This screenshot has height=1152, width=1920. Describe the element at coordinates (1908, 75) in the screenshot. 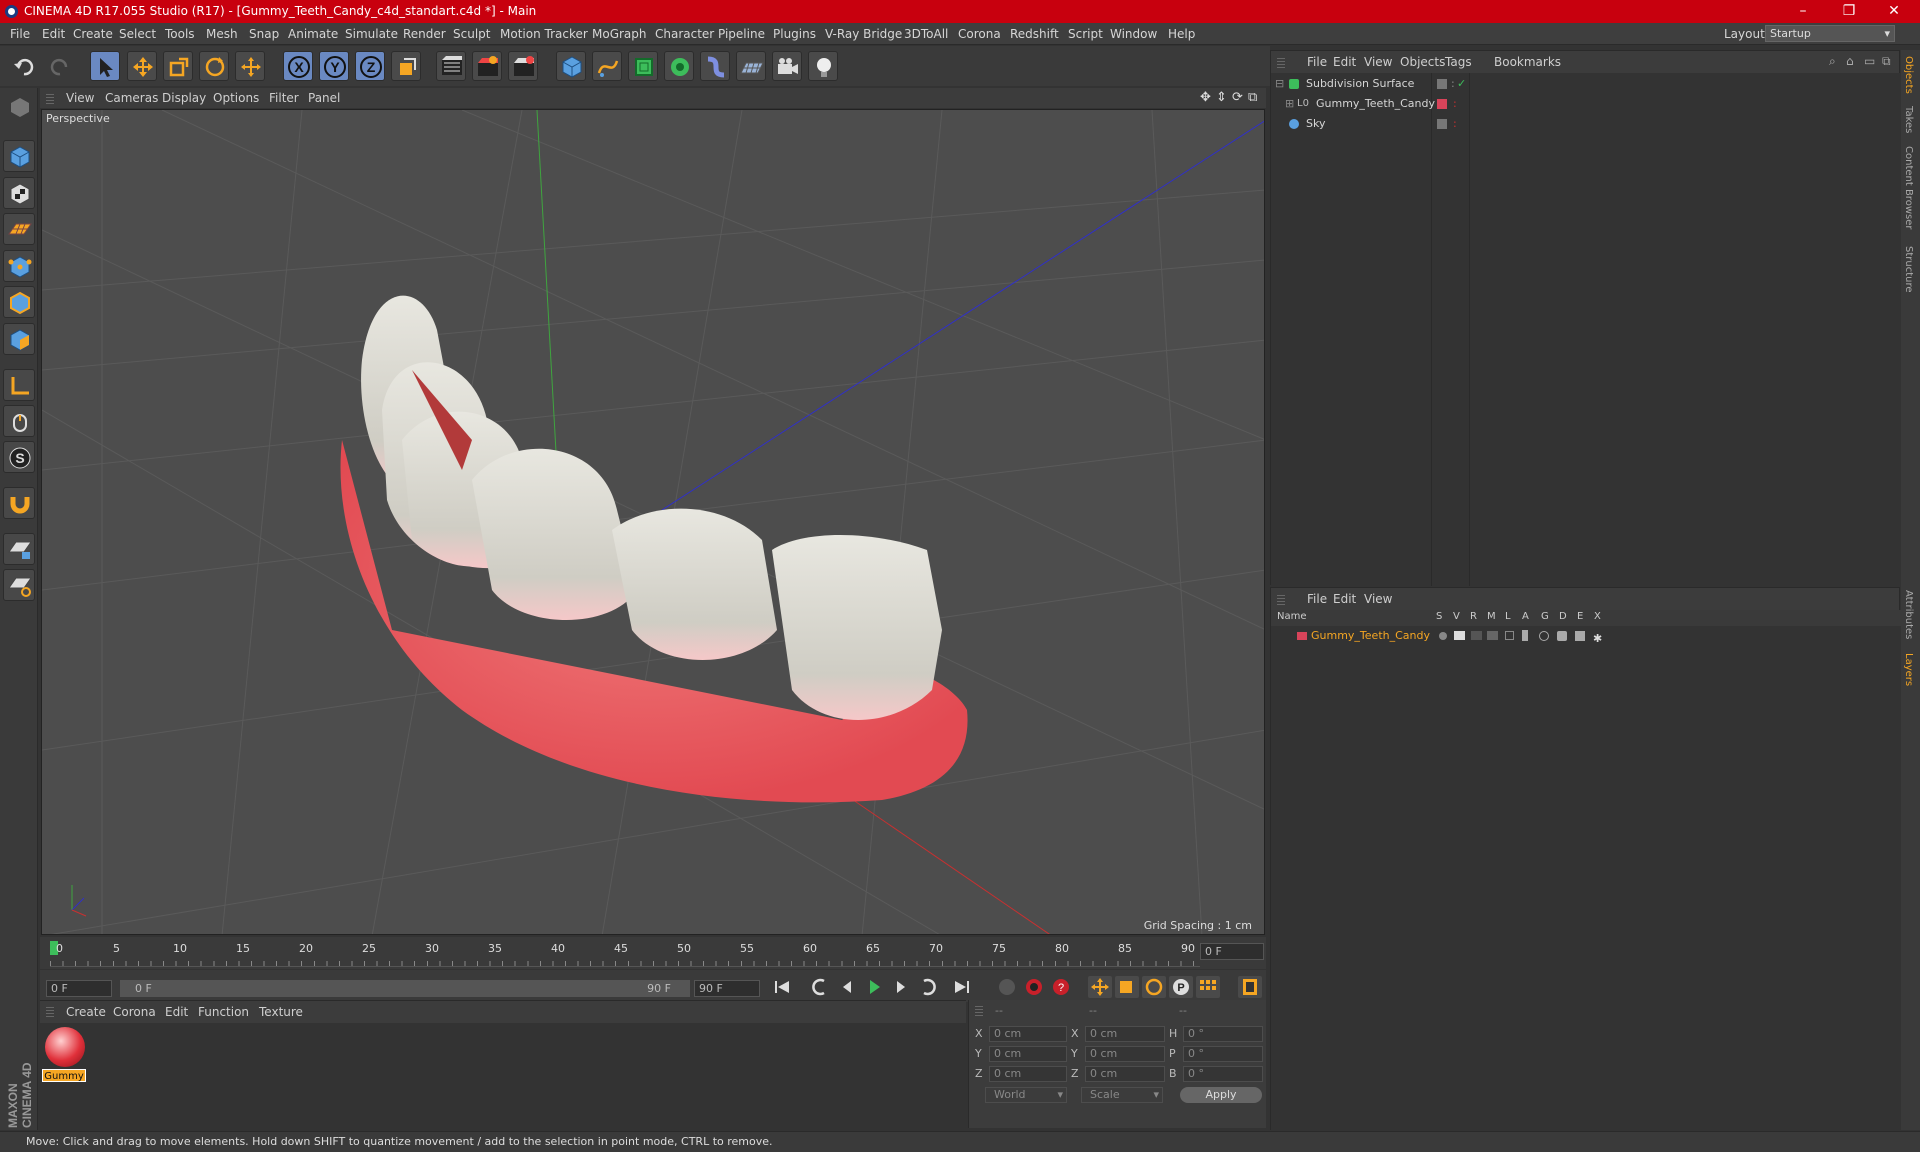

I see `tab-objects: Objects` at that location.